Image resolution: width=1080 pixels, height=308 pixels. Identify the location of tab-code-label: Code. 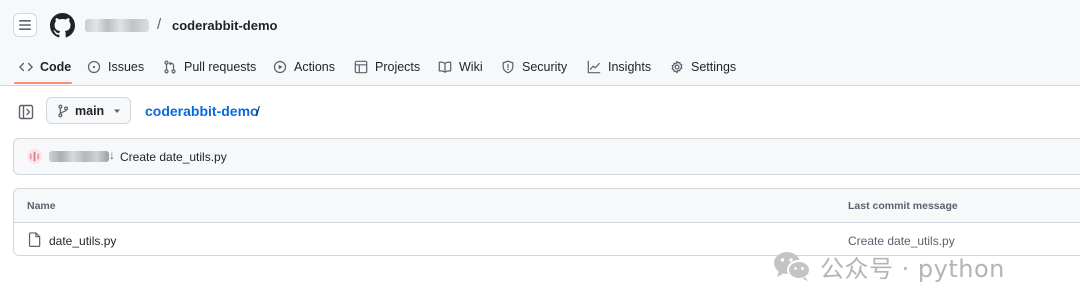
(56, 66).